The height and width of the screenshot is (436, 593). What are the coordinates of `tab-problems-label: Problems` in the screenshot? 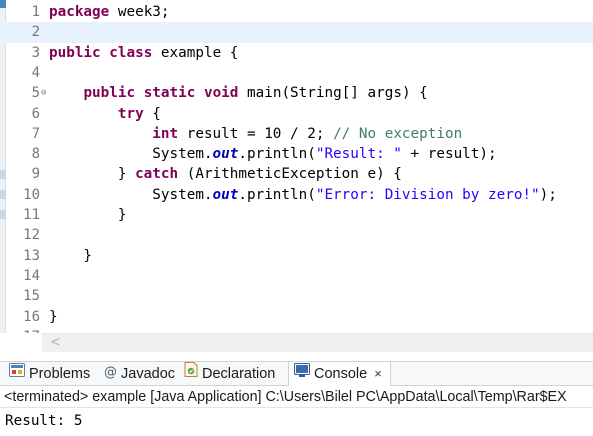 It's located at (60, 374).